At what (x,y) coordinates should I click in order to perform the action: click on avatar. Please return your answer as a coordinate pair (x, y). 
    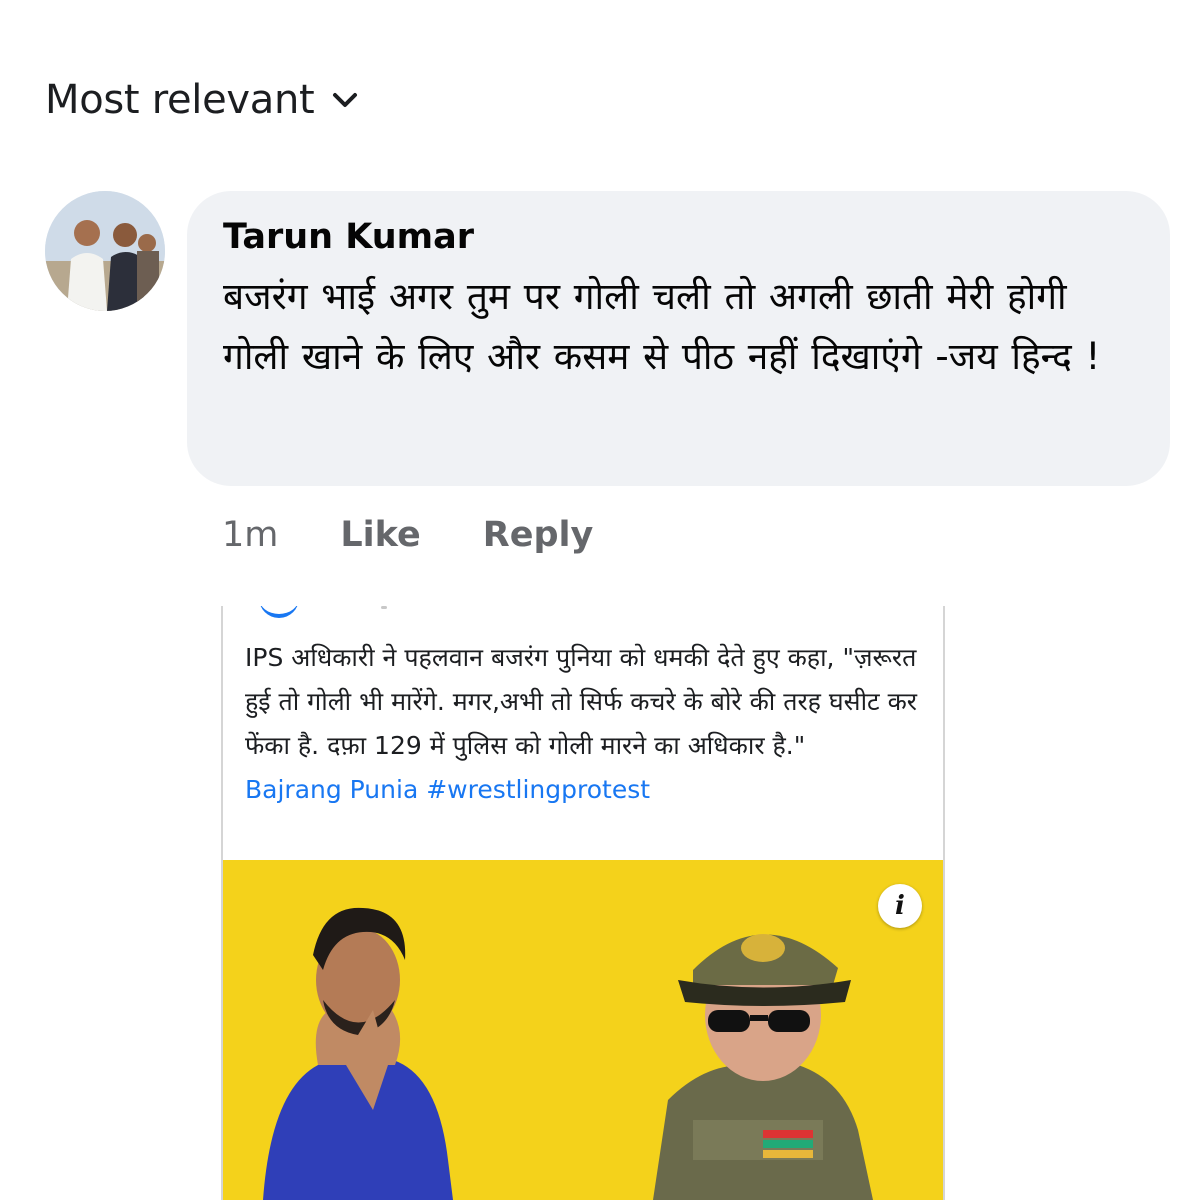
    Looking at the image, I should click on (105, 251).